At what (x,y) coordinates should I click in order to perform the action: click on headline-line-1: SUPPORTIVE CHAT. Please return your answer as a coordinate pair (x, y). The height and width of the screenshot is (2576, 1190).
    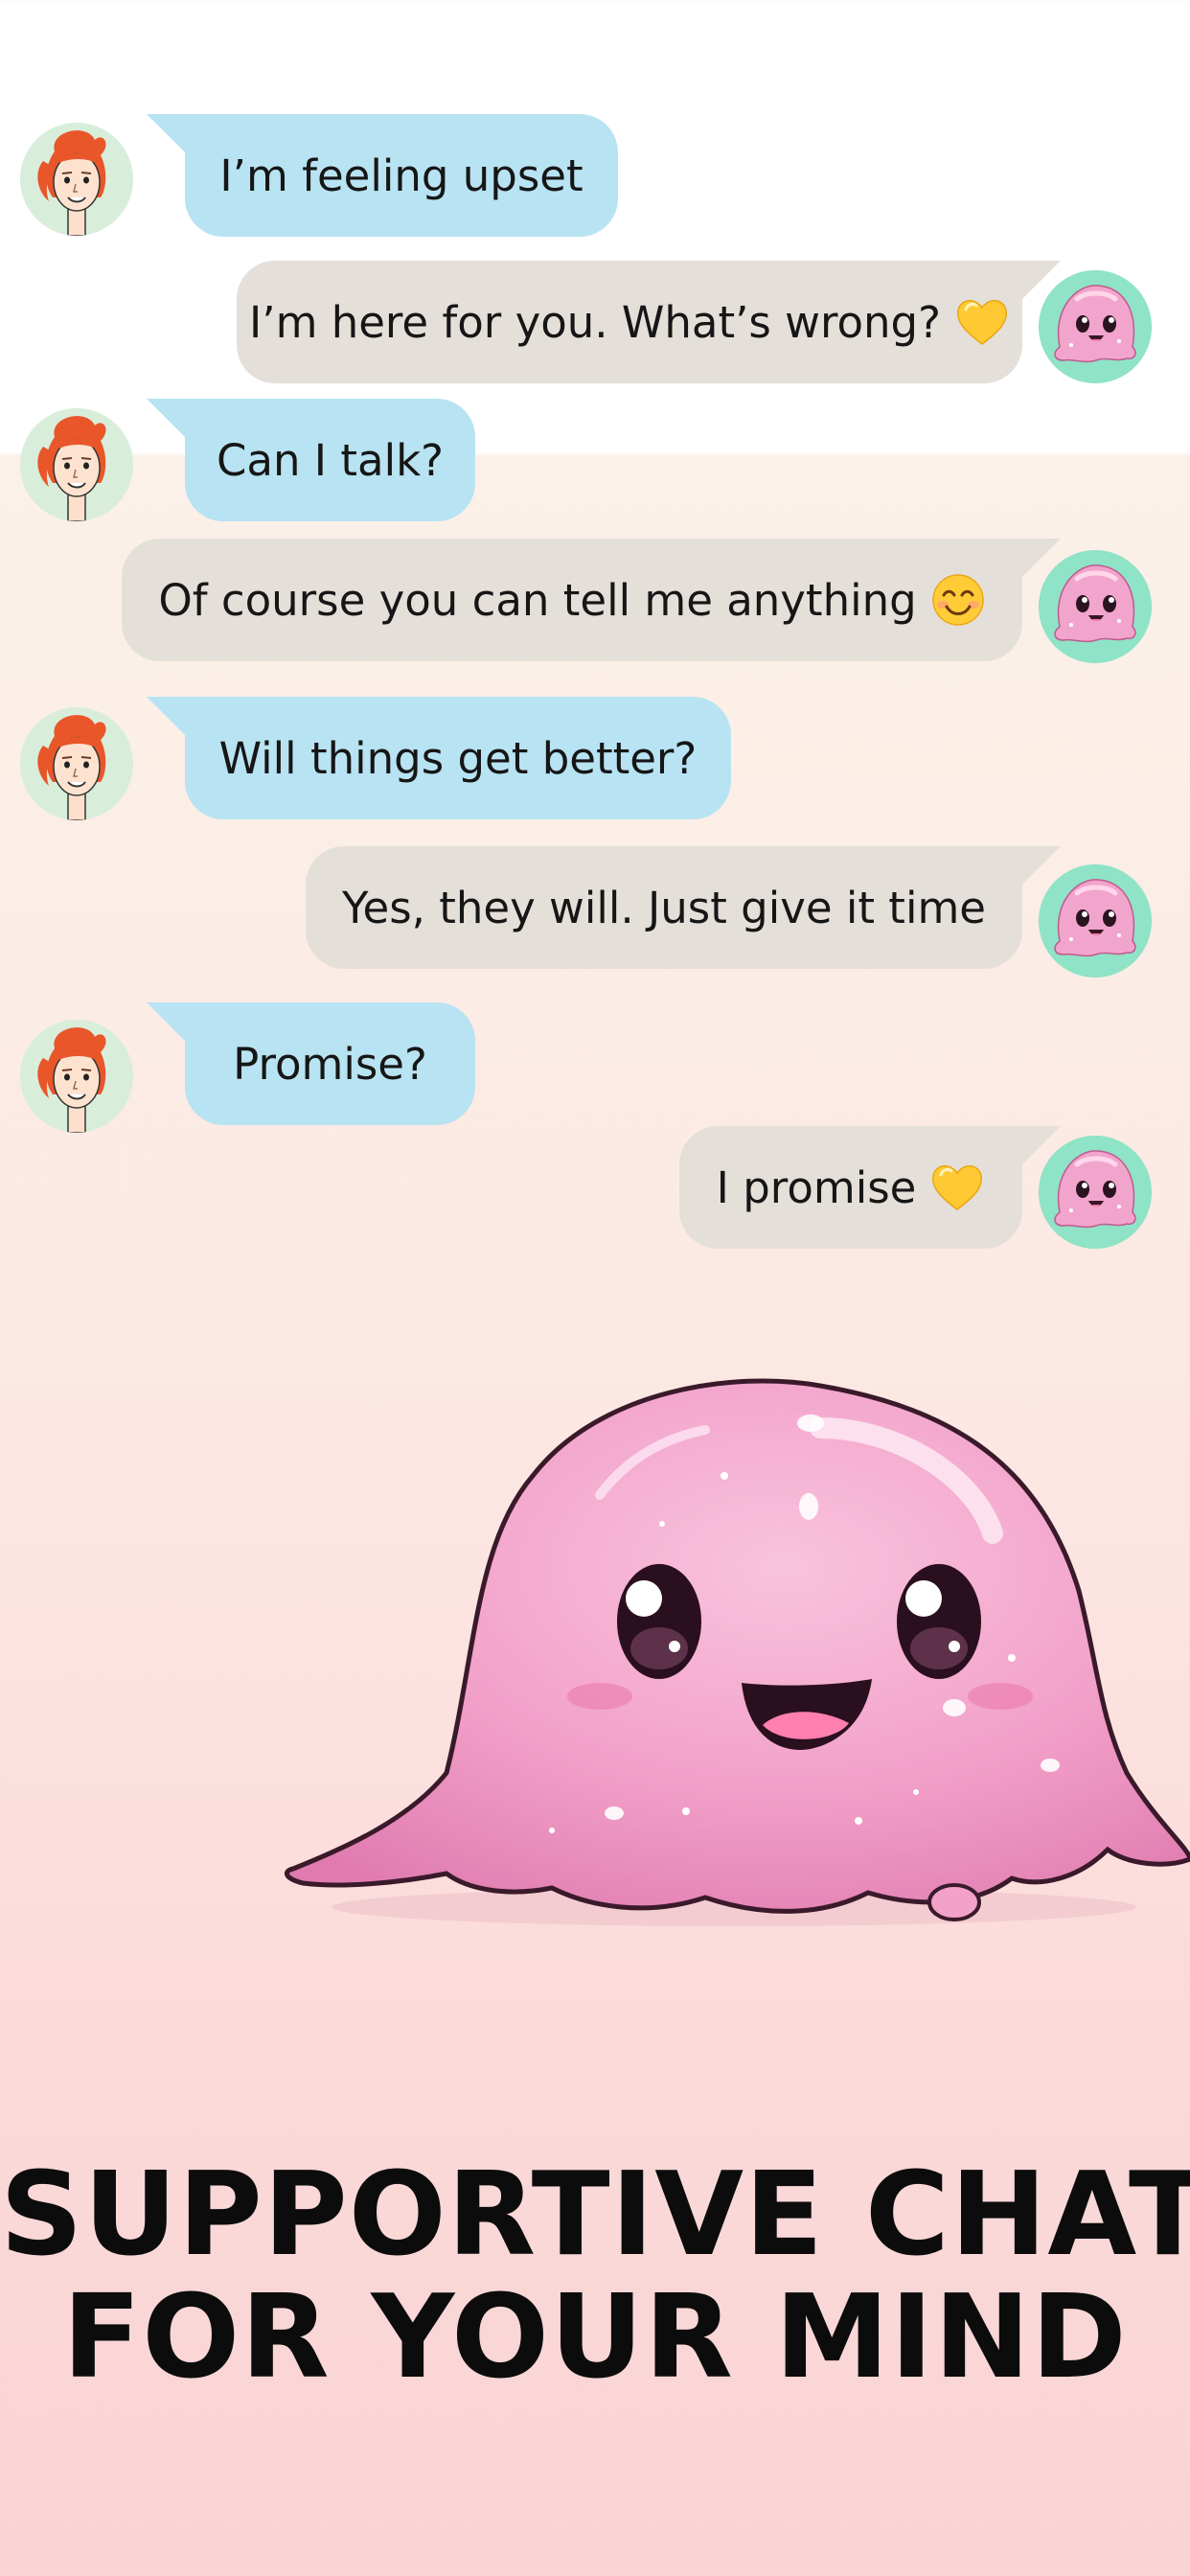
    Looking at the image, I should click on (595, 2215).